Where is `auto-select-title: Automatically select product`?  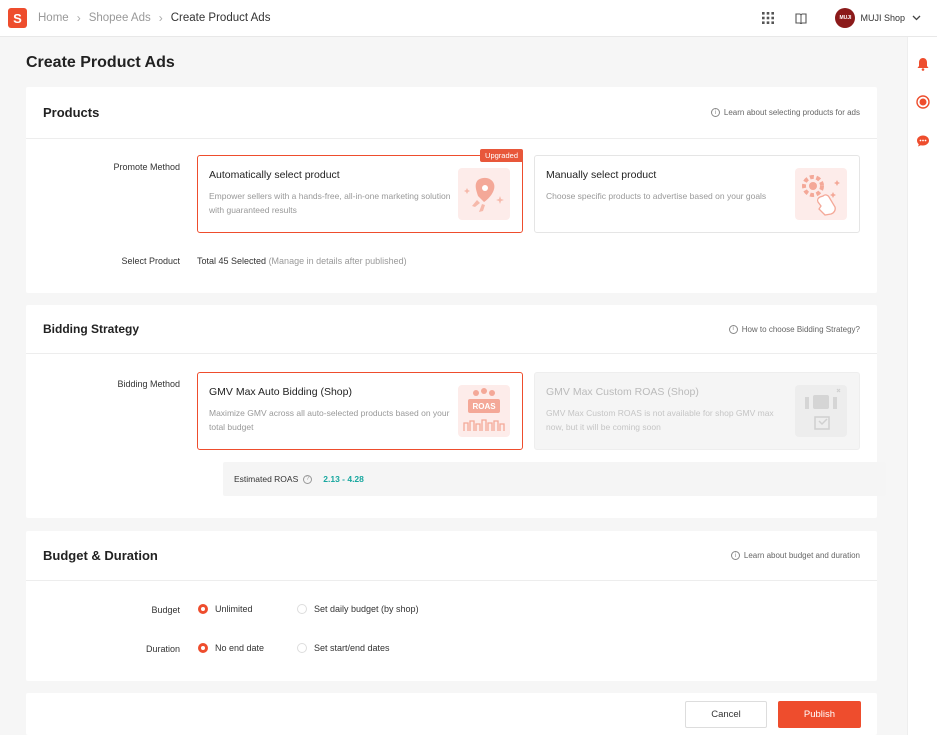
auto-select-title: Automatically select product is located at coordinates (274, 175).